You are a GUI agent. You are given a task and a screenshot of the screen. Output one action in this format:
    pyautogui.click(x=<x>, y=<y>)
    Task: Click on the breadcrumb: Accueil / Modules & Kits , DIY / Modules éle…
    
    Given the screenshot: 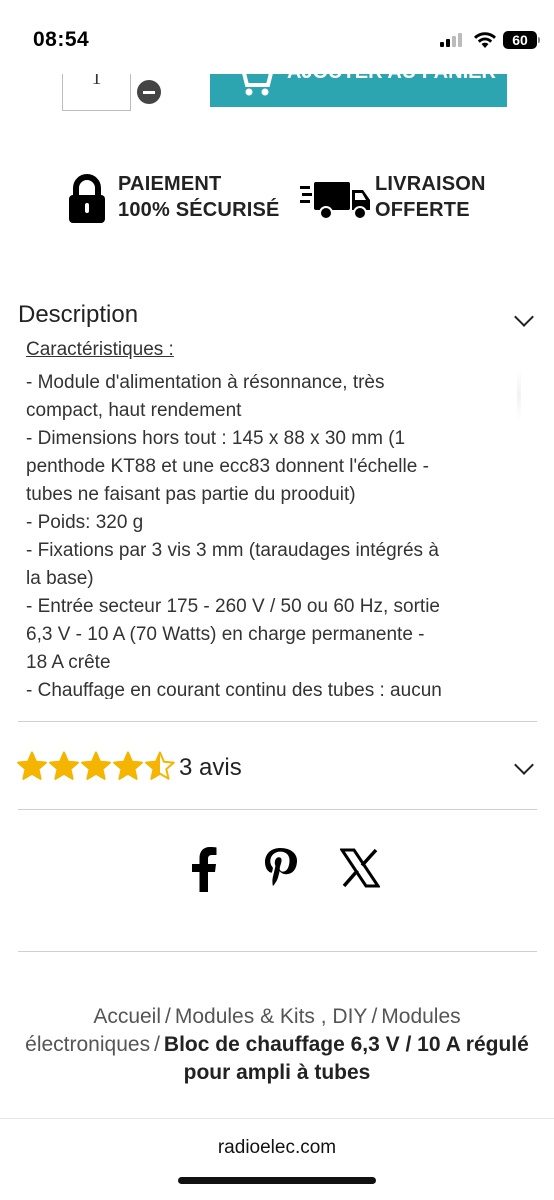 What is the action you would take?
    pyautogui.click(x=277, y=1045)
    